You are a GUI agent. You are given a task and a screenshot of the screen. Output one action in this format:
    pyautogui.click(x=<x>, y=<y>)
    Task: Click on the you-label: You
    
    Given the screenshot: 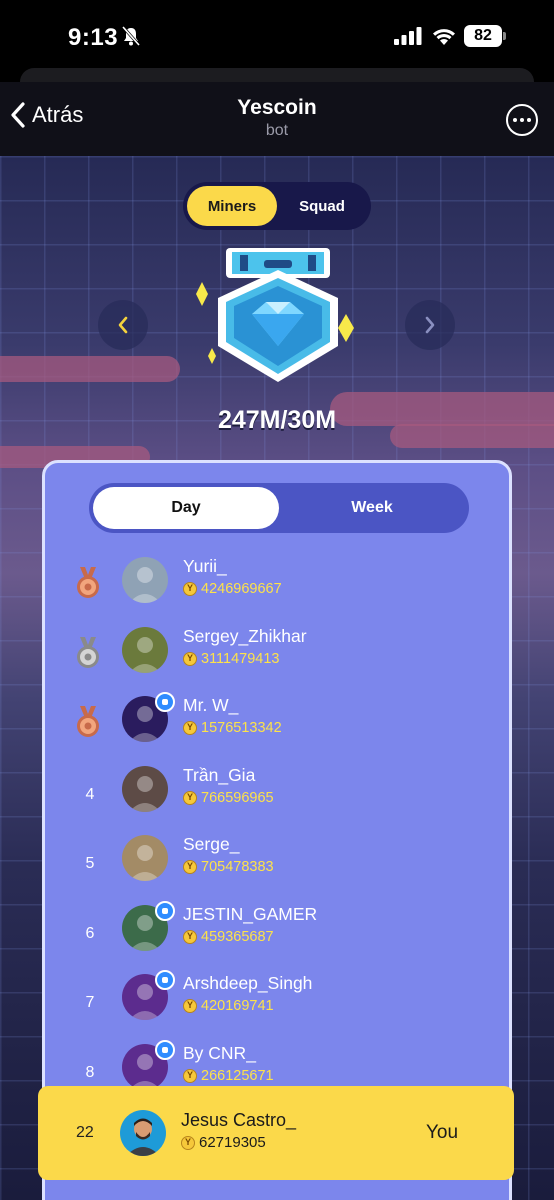 What is the action you would take?
    pyautogui.click(x=442, y=1132)
    